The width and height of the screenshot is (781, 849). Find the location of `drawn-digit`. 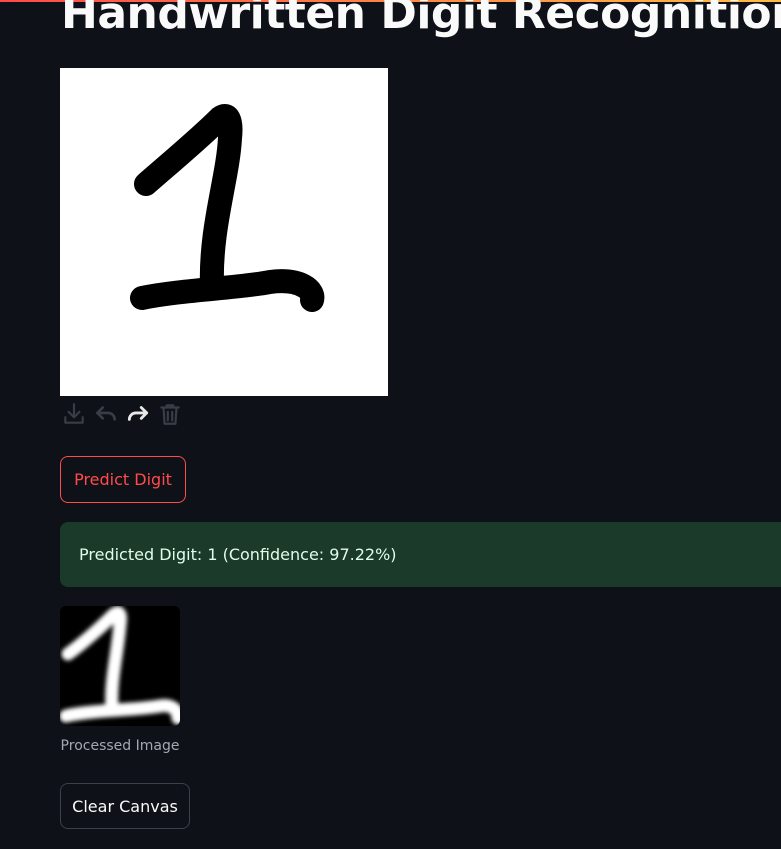

drawn-digit is located at coordinates (227, 208).